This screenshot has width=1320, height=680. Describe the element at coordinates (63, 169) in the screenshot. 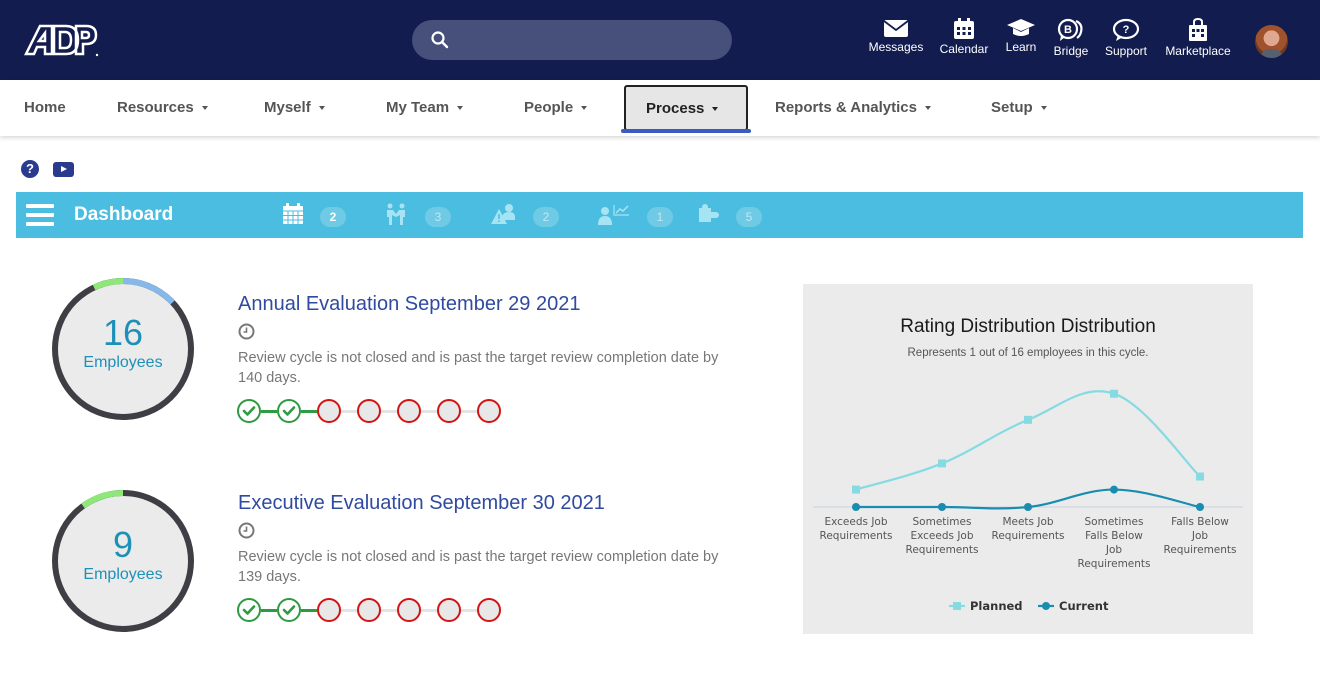

I see `youtube-icon` at that location.